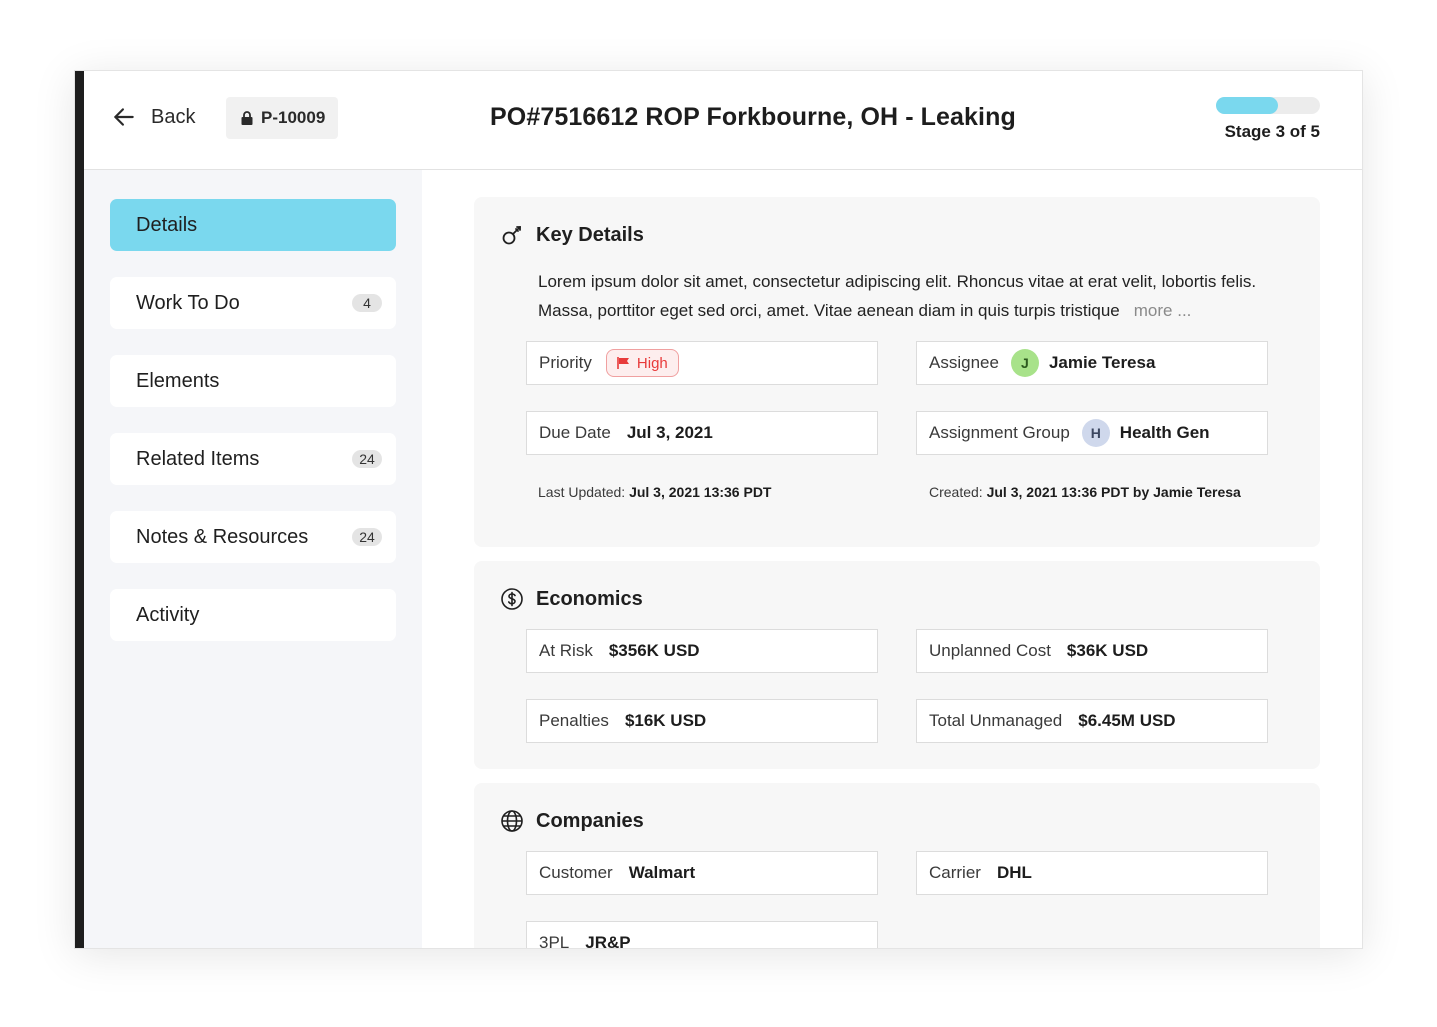  I want to click on sidebar-item-work-to-do: Work To Do 4, so click(253, 303).